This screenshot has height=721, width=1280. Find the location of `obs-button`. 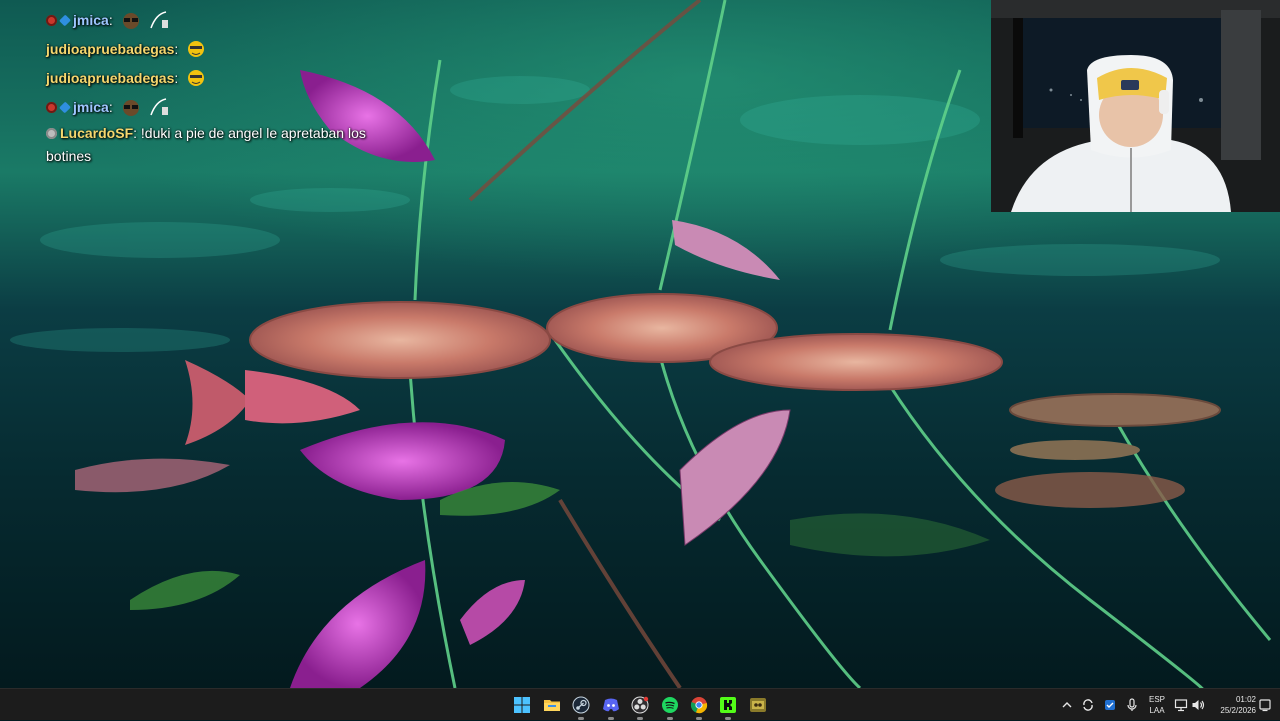

obs-button is located at coordinates (640, 706).